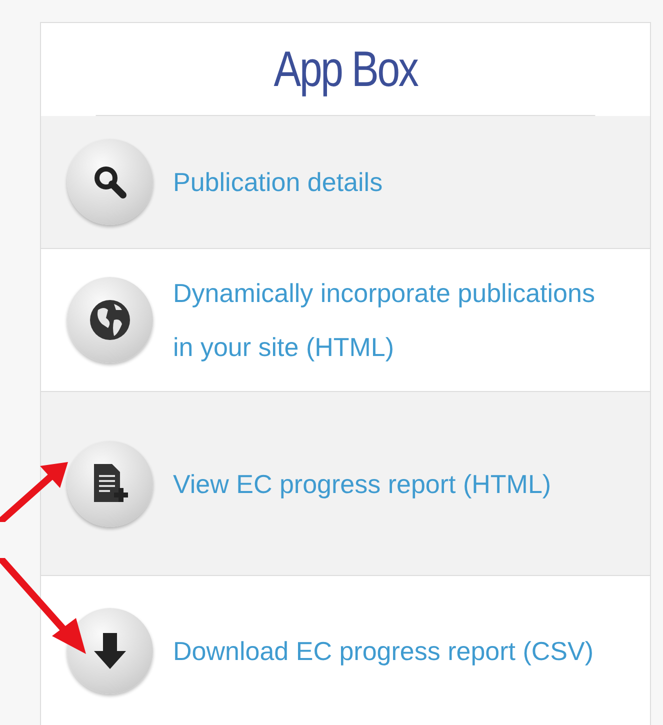 The image size is (663, 725). What do you see at coordinates (383, 651) in the screenshot?
I see `app-link: Download EC progress report (CSV)` at bounding box center [383, 651].